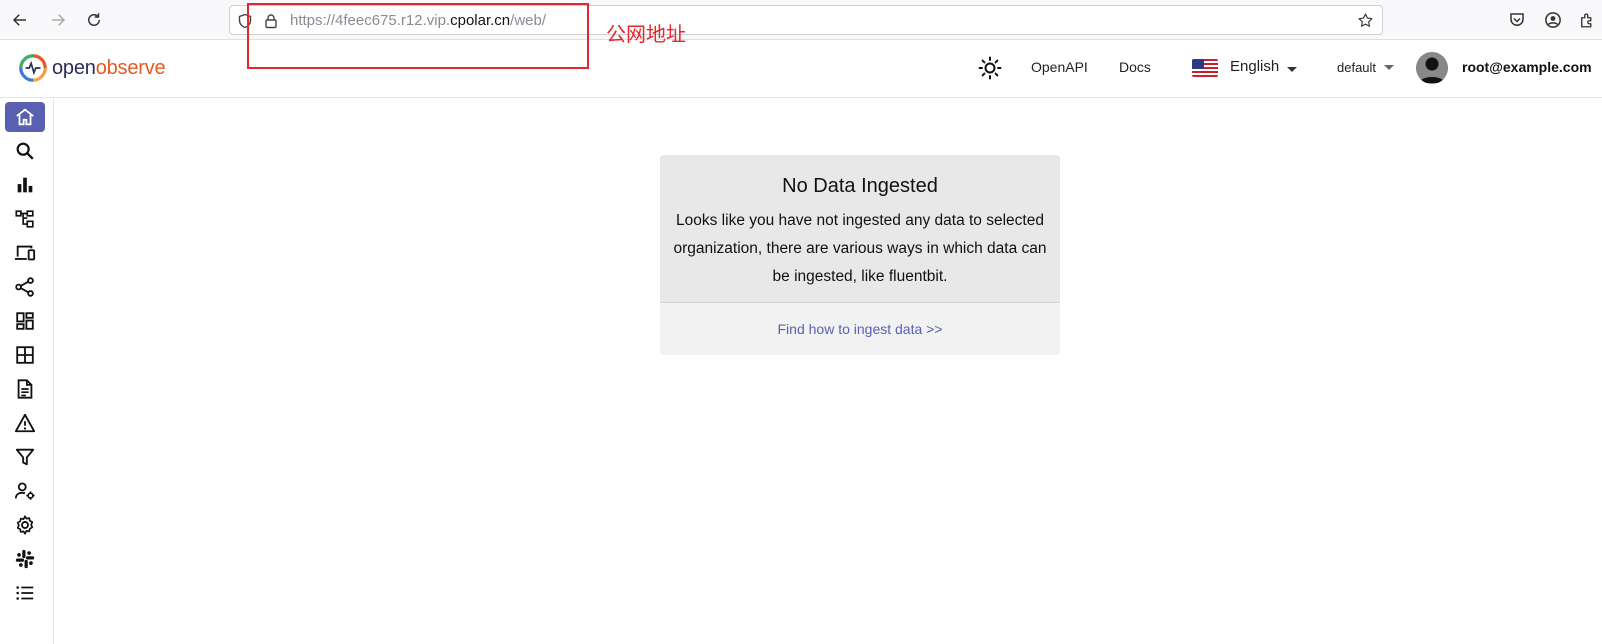 This screenshot has width=1602, height=644. I want to click on sidebar-item-rum, so click(25, 253).